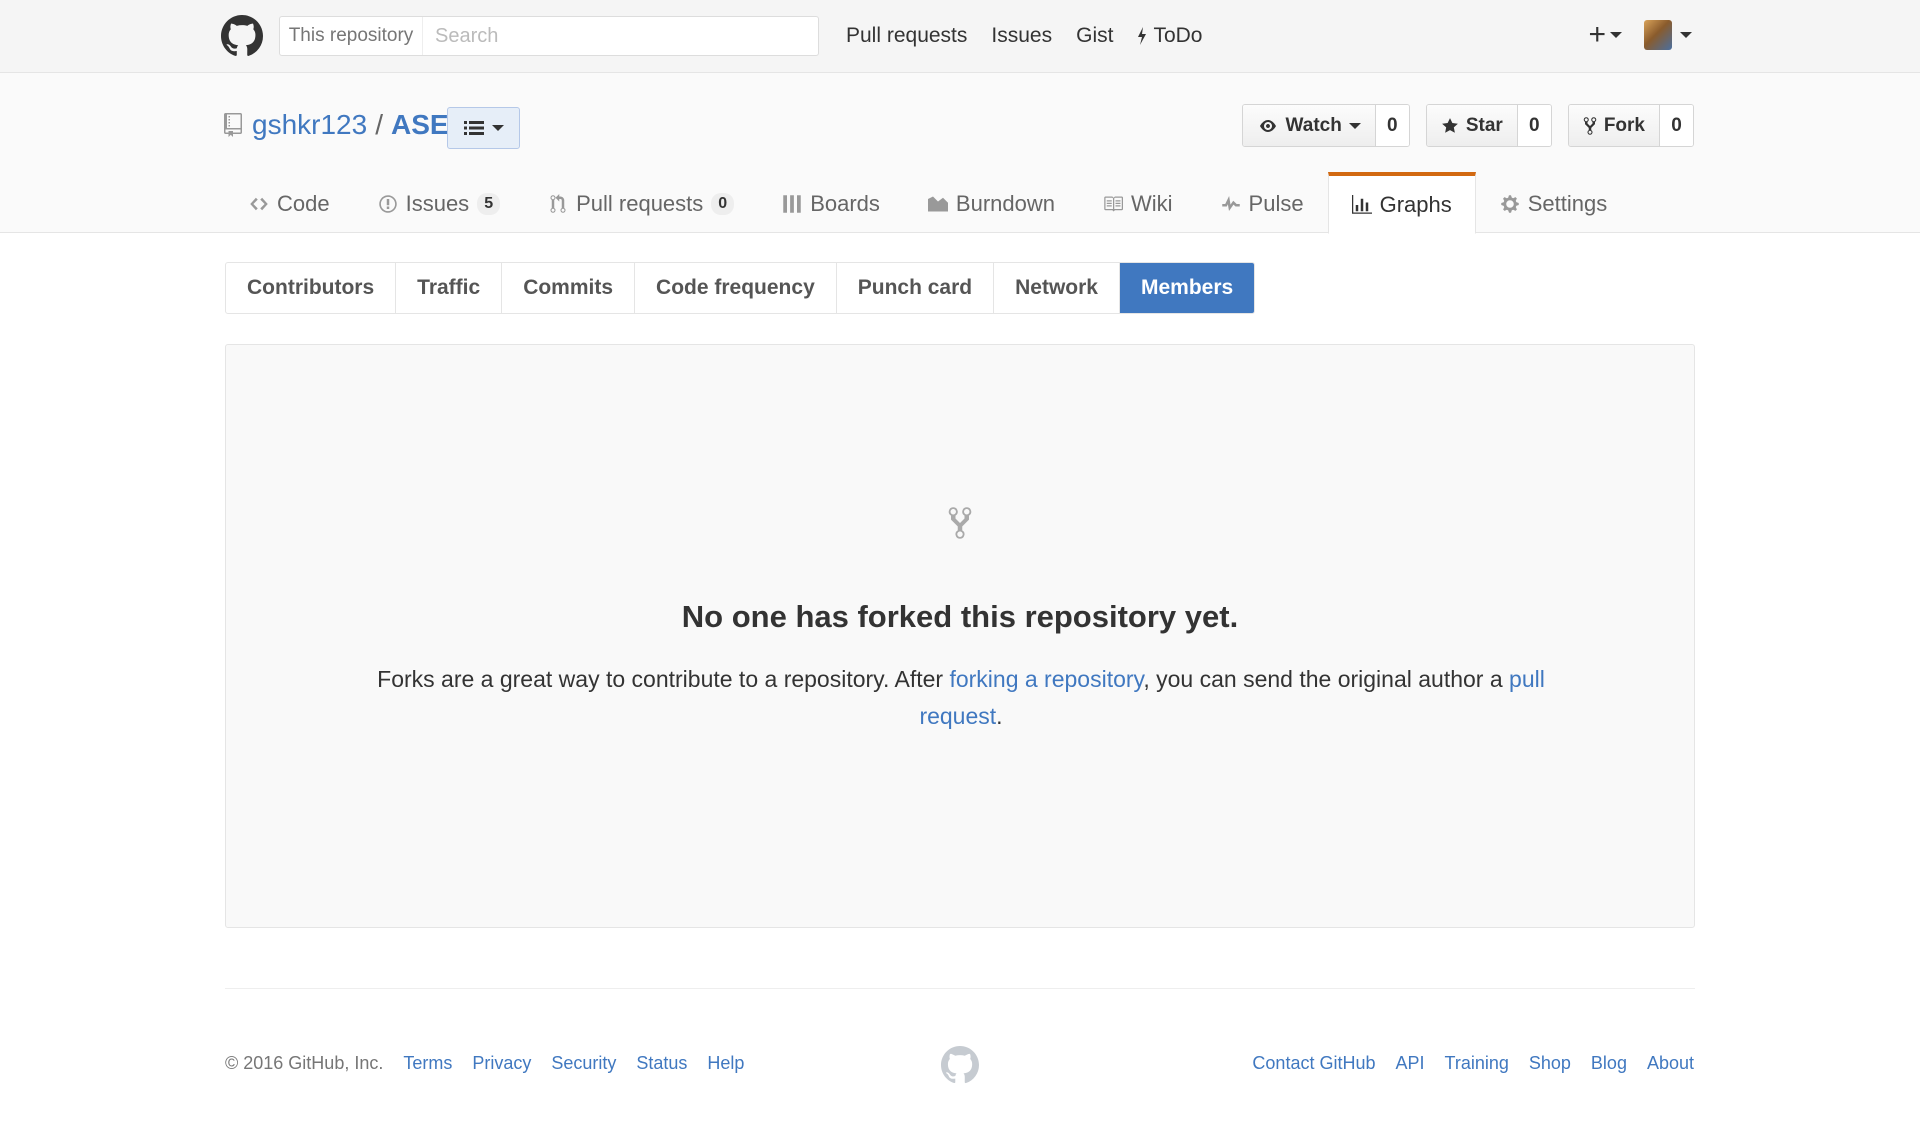 This screenshot has height=1137, width=1920. I want to click on user-menu-button, so click(1668, 35).